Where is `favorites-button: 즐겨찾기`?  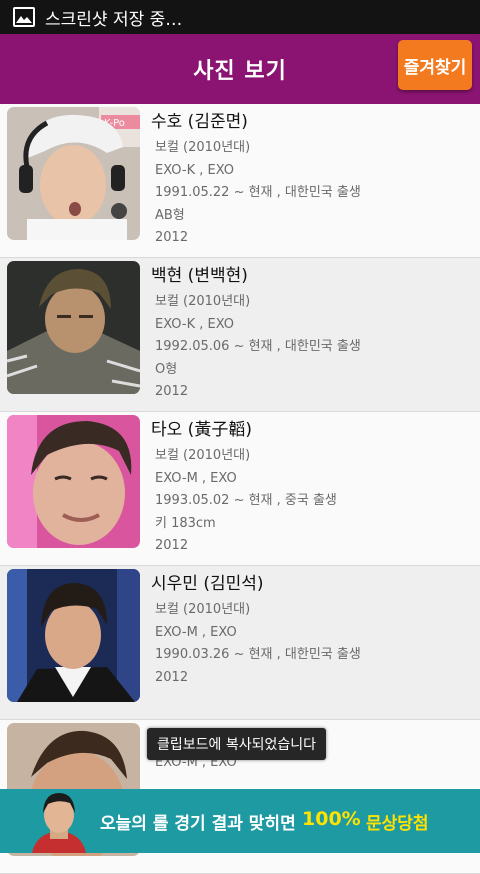 favorites-button: 즐겨찾기 is located at coordinates (435, 65).